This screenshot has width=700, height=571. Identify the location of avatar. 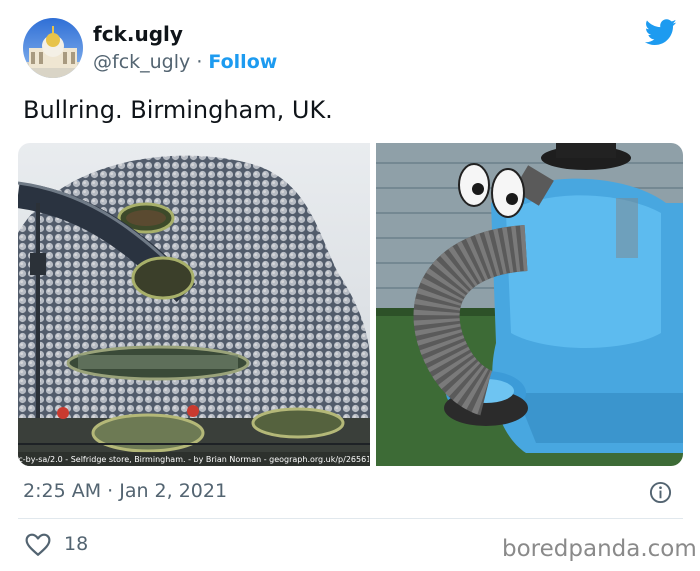
(53, 48).